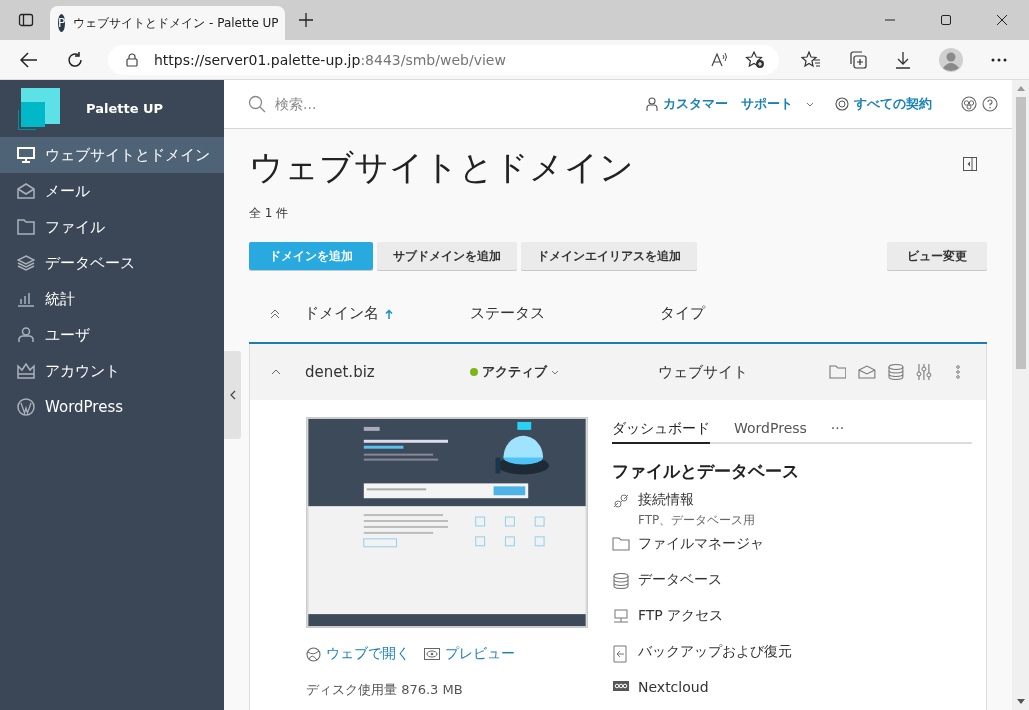 This screenshot has width=1029, height=710. What do you see at coordinates (858, 59) in the screenshot?
I see `collections-icon` at bounding box center [858, 59].